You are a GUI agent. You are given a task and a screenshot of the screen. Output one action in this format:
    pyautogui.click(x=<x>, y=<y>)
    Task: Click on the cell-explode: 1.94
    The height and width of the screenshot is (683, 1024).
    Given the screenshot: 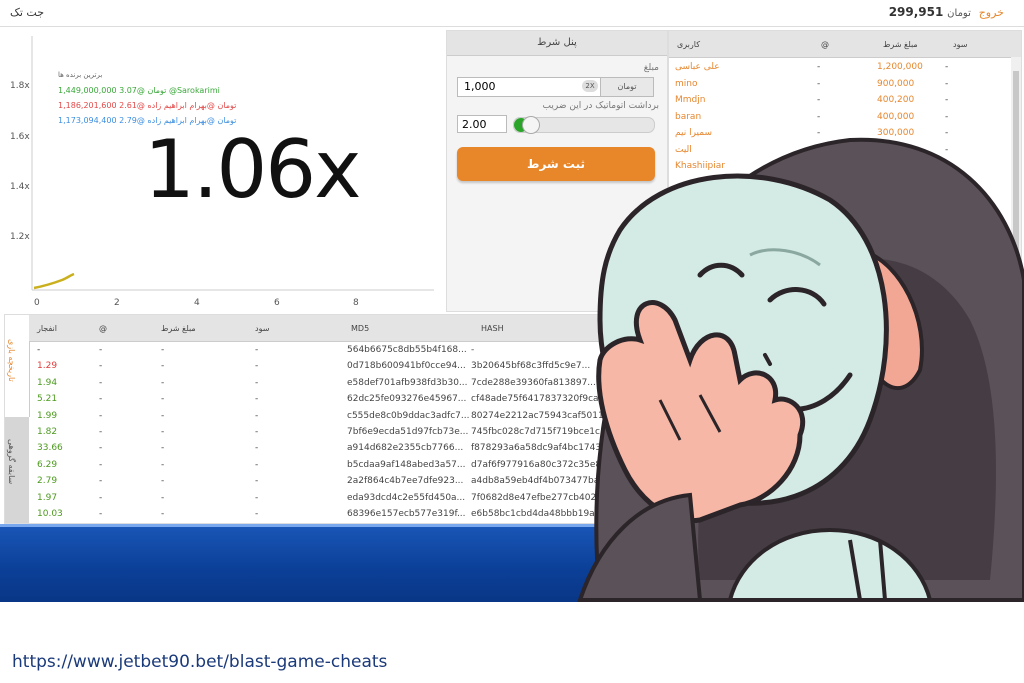 What is the action you would take?
    pyautogui.click(x=47, y=382)
    